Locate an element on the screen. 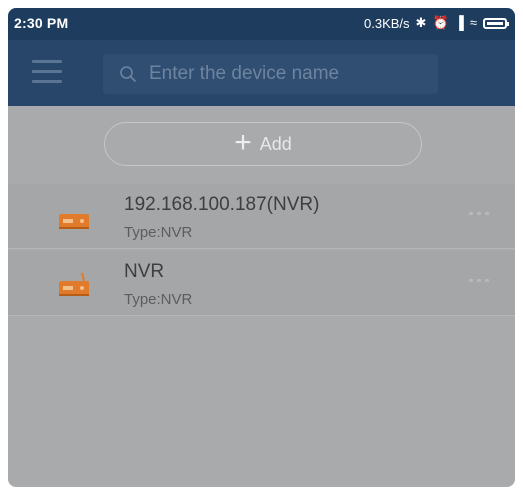  device-list-item: NVR Type:NVR is located at coordinates (261, 283).